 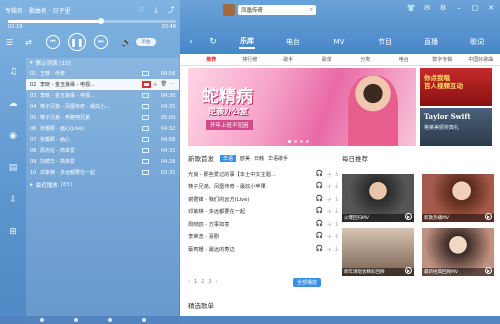 What do you see at coordinates (245, 158) in the screenshot?
I see `new-songs-tab-western: 欧美` at bounding box center [245, 158].